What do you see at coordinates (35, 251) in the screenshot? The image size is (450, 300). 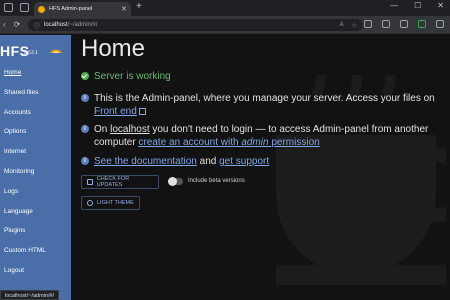 I see `sidebar-item-custom-html: Custom HTML` at bounding box center [35, 251].